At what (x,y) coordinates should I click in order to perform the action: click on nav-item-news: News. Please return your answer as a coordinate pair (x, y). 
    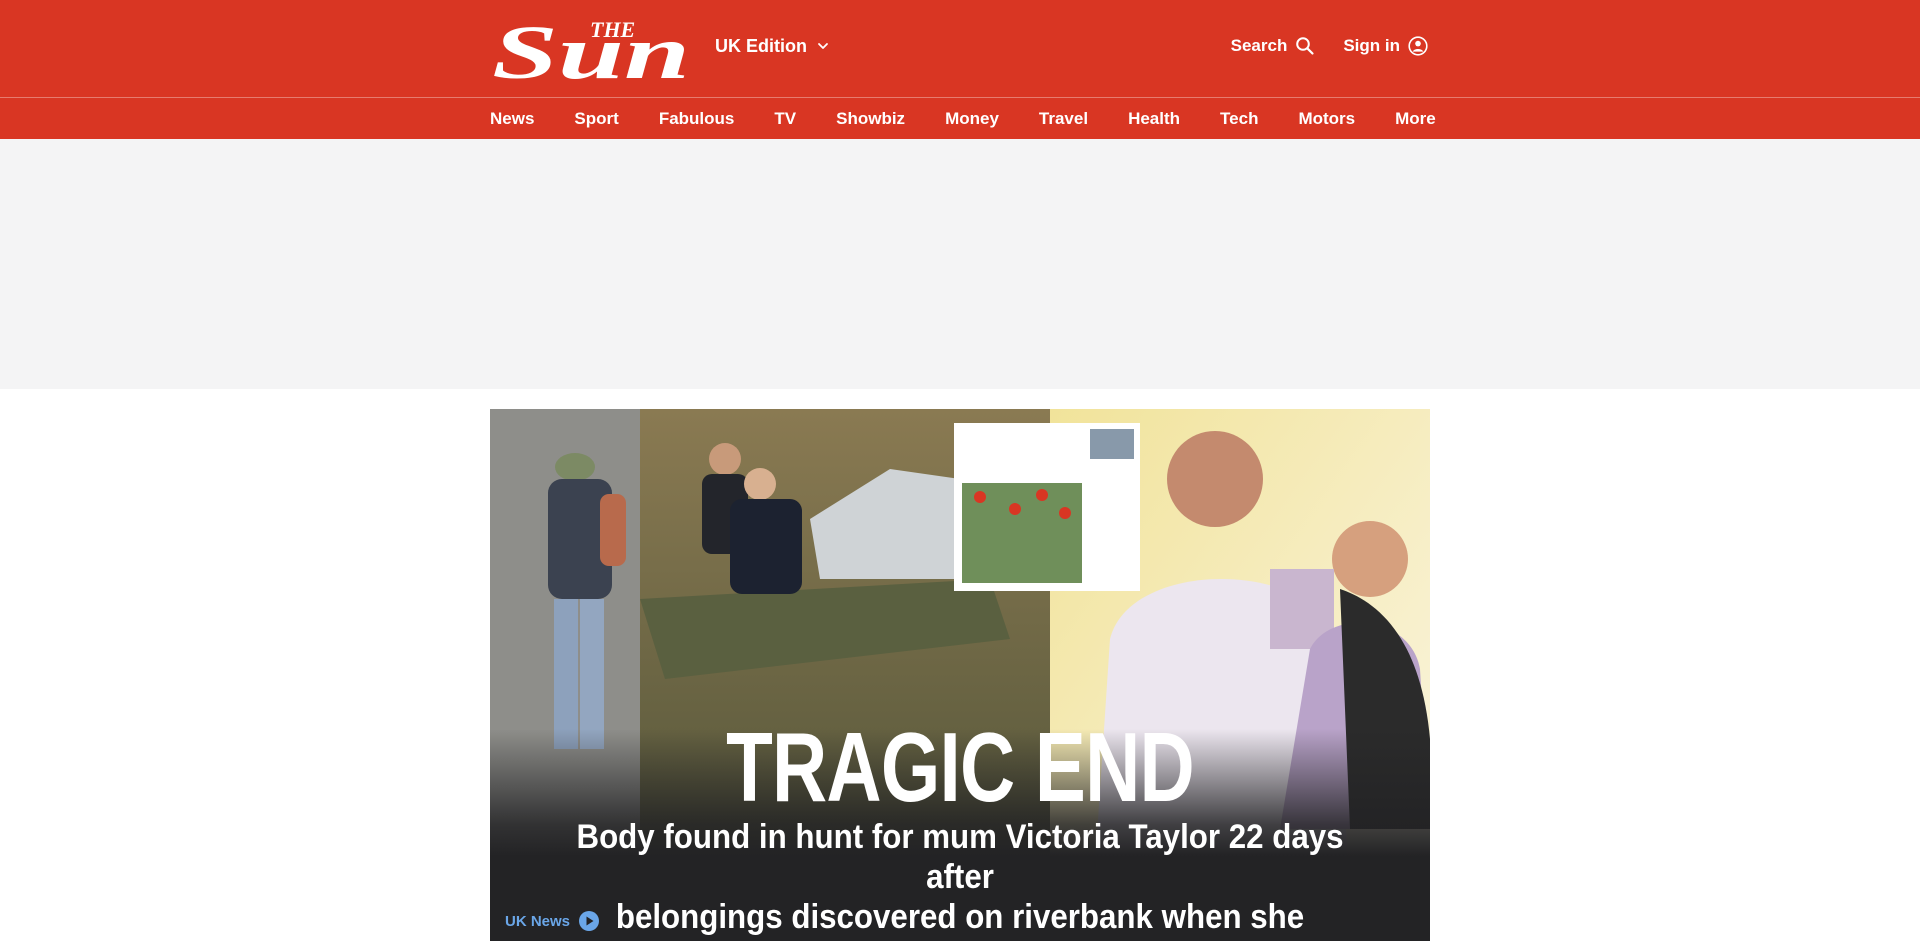
    Looking at the image, I should click on (512, 119).